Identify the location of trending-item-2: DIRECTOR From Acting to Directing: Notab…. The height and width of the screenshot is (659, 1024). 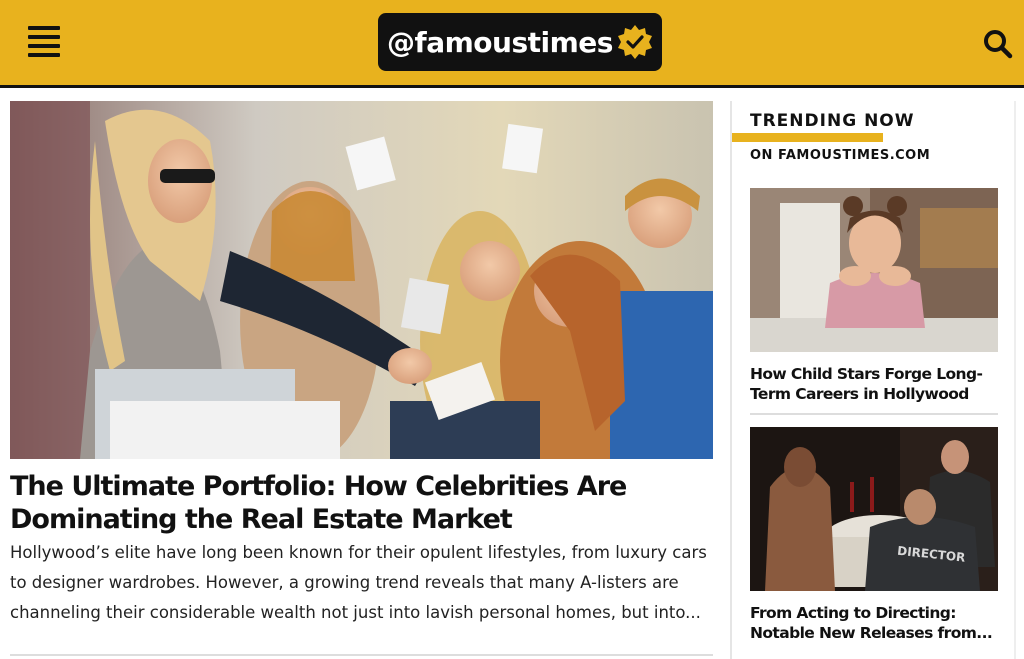
(874, 535).